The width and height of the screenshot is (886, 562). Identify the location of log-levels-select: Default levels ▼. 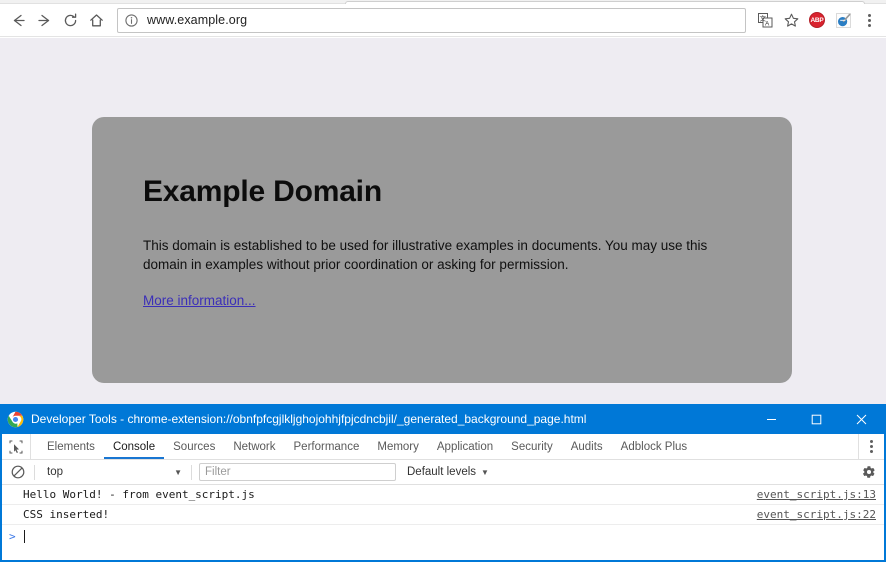
(448, 472).